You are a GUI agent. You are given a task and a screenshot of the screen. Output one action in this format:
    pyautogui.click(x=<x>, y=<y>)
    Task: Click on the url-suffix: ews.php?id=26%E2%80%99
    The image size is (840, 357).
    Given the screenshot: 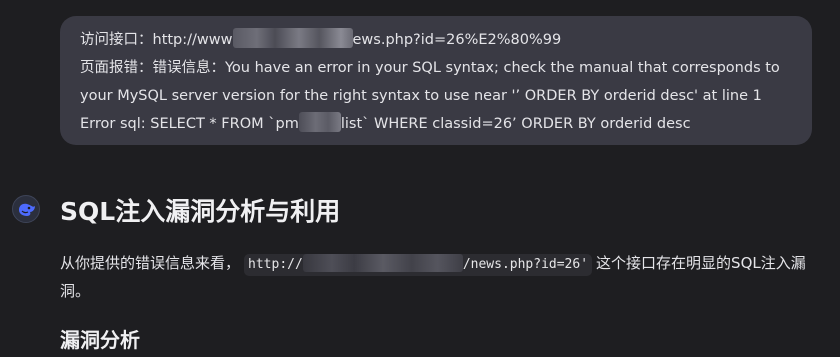 What is the action you would take?
    pyautogui.click(x=457, y=40)
    